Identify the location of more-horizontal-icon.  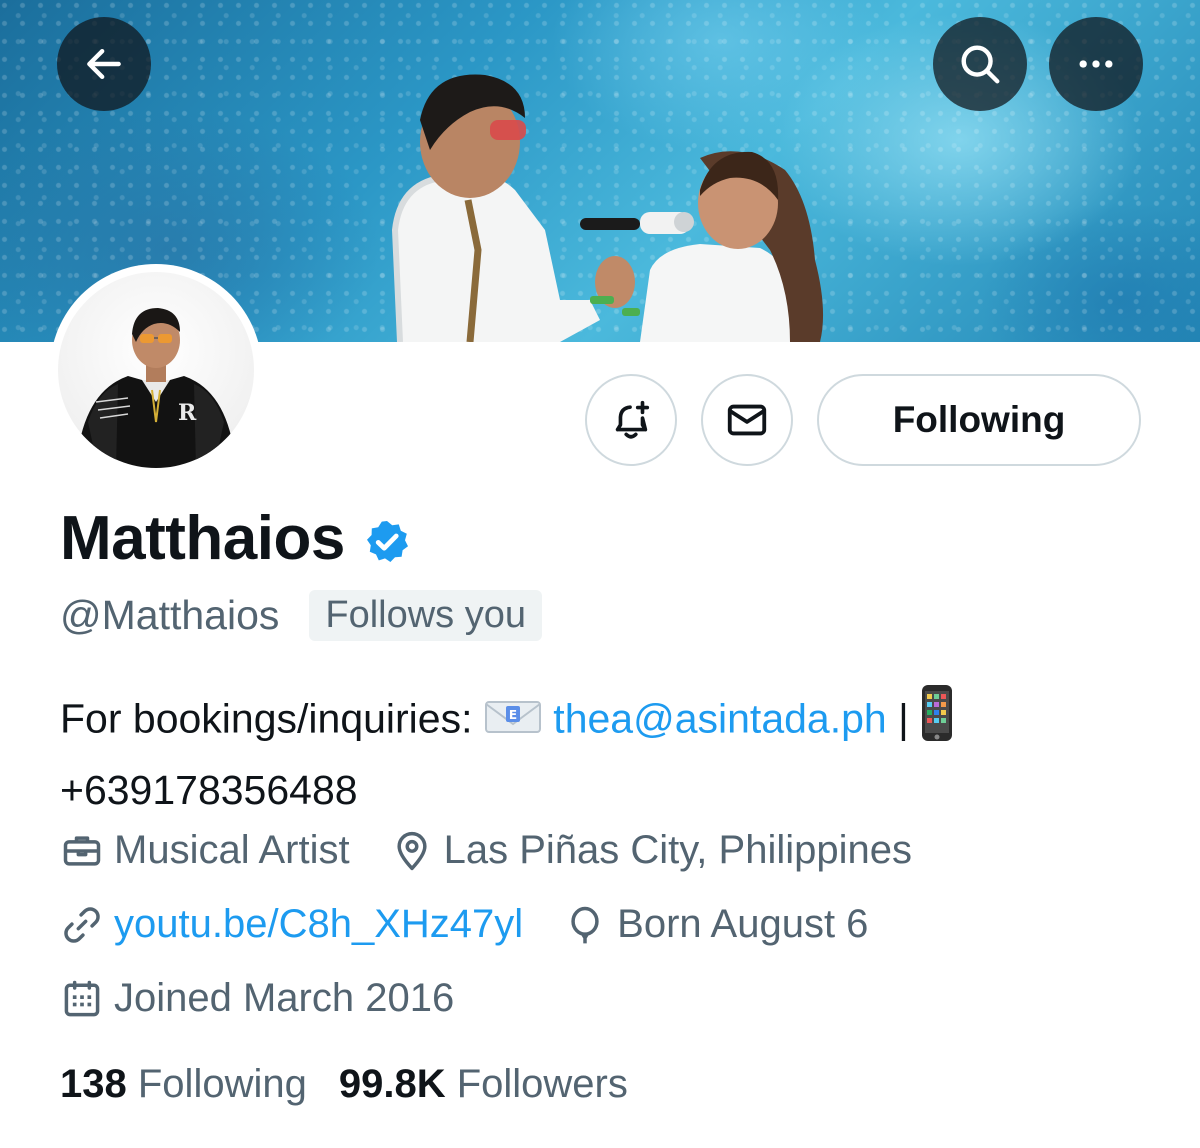
(1096, 64).